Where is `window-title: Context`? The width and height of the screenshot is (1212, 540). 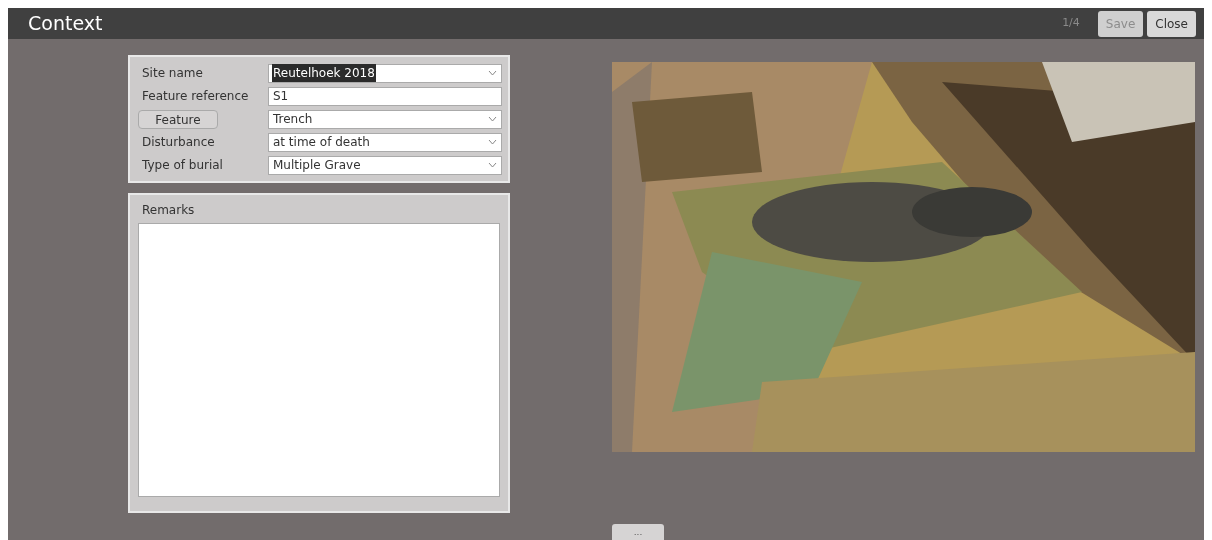 window-title: Context is located at coordinates (65, 24).